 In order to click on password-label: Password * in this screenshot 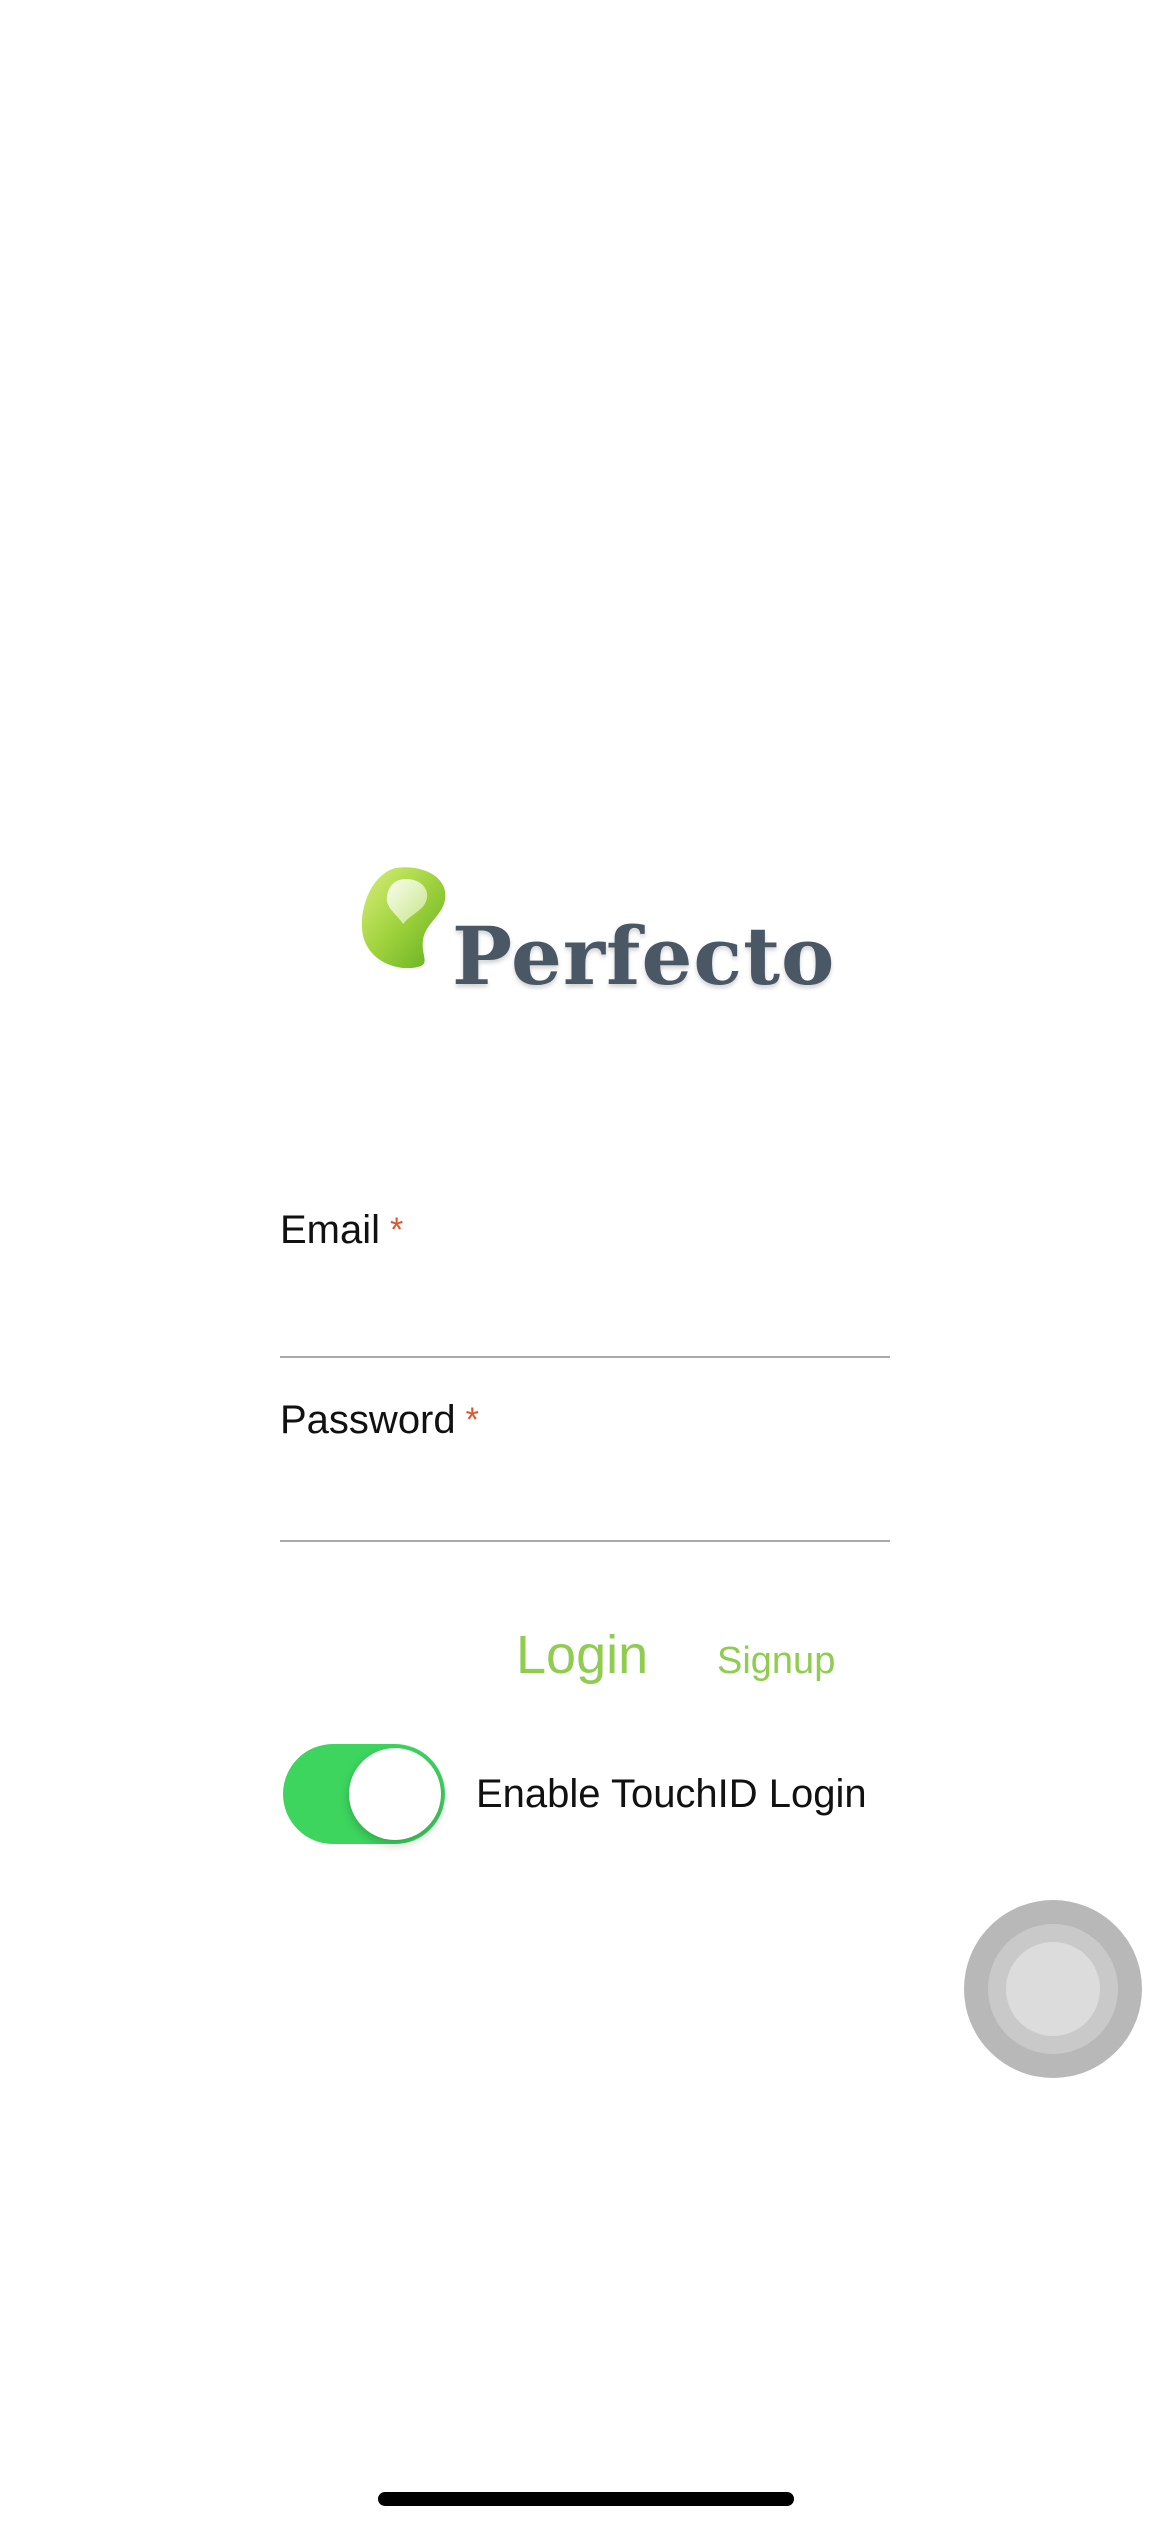, I will do `click(379, 1420)`.